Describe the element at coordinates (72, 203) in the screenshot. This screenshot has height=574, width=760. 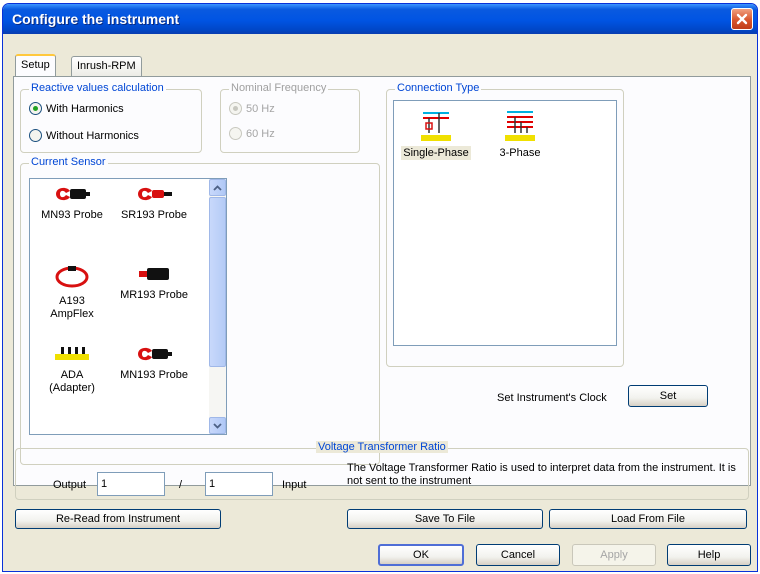
I see `sensor-mn93: MN93 Probe` at that location.